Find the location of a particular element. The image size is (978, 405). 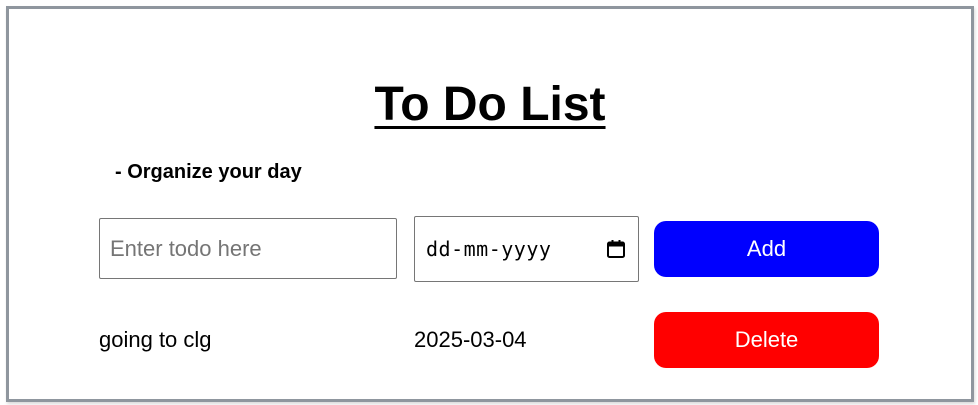

date-input: dd-mm-yyyy is located at coordinates (526, 249).